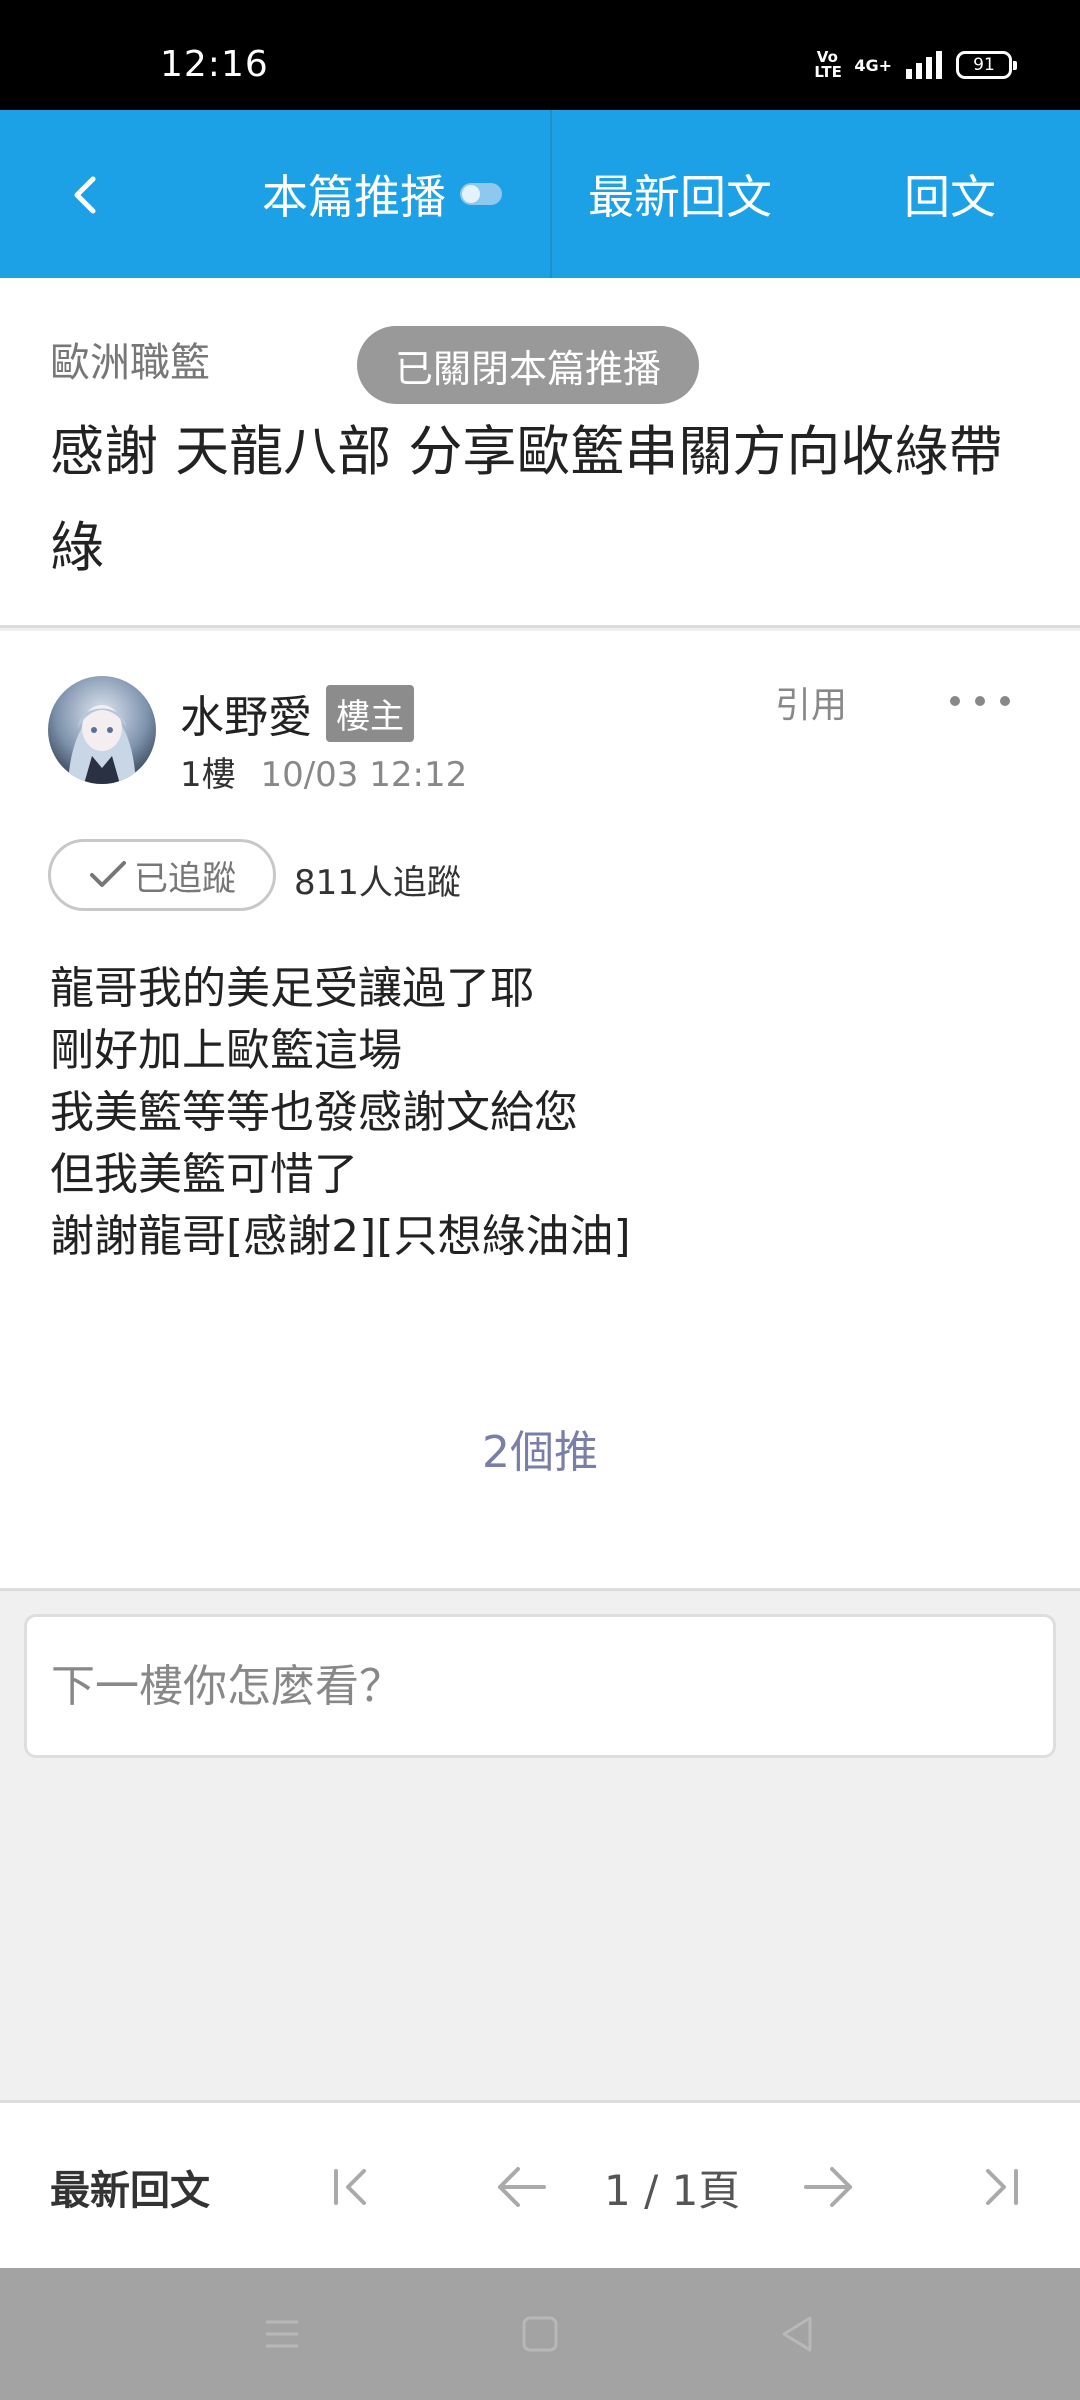  I want to click on author-line: 水野愛 樓主, so click(297, 713).